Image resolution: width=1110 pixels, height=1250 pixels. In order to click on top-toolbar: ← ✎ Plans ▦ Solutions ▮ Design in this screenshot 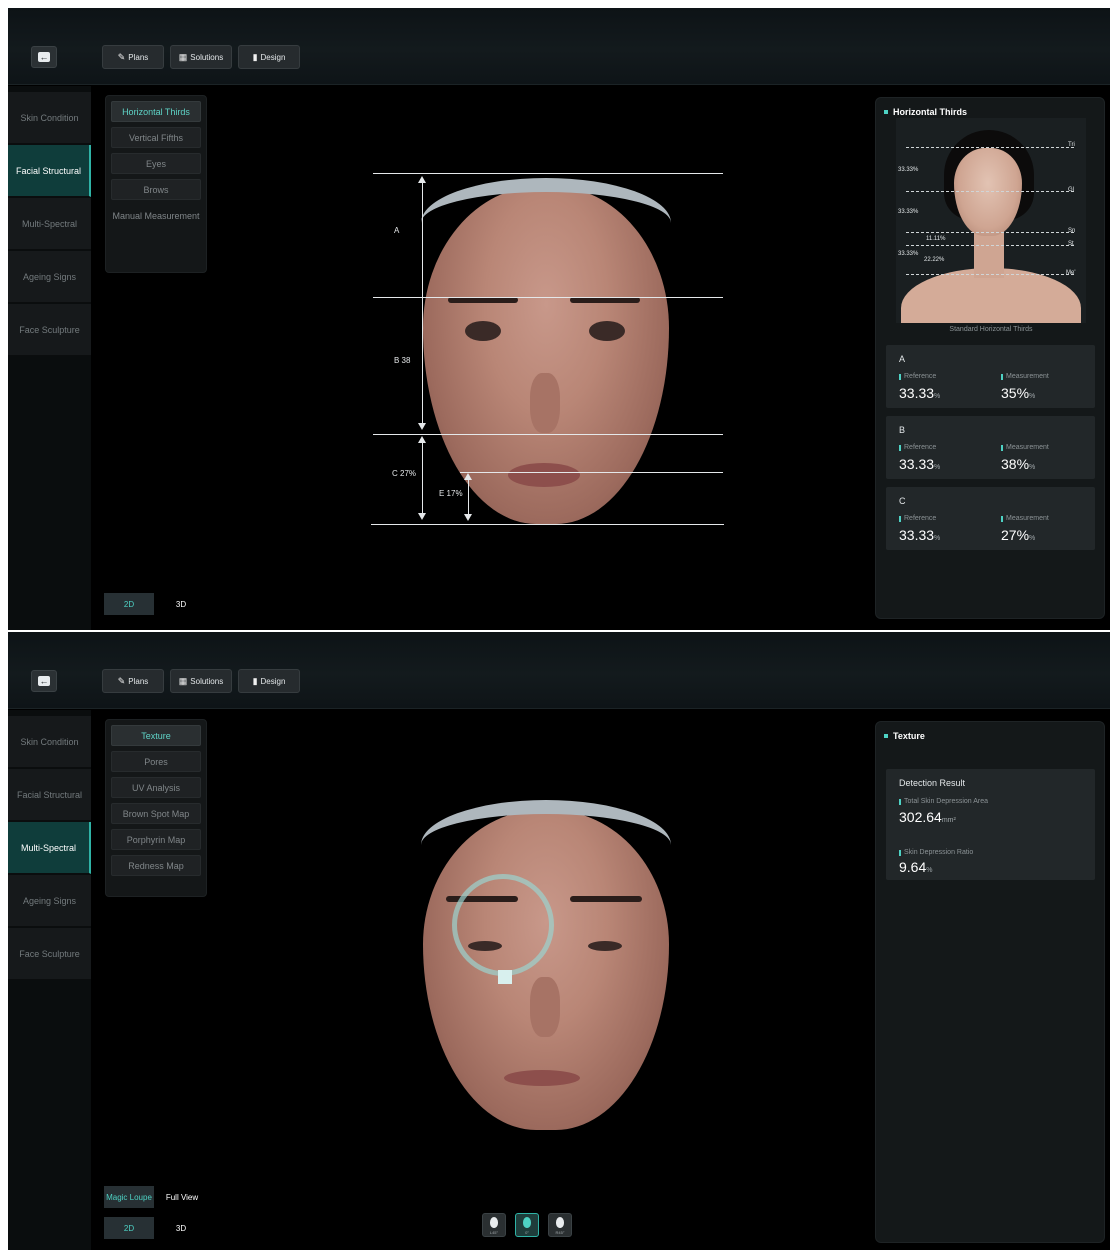, I will do `click(559, 670)`.